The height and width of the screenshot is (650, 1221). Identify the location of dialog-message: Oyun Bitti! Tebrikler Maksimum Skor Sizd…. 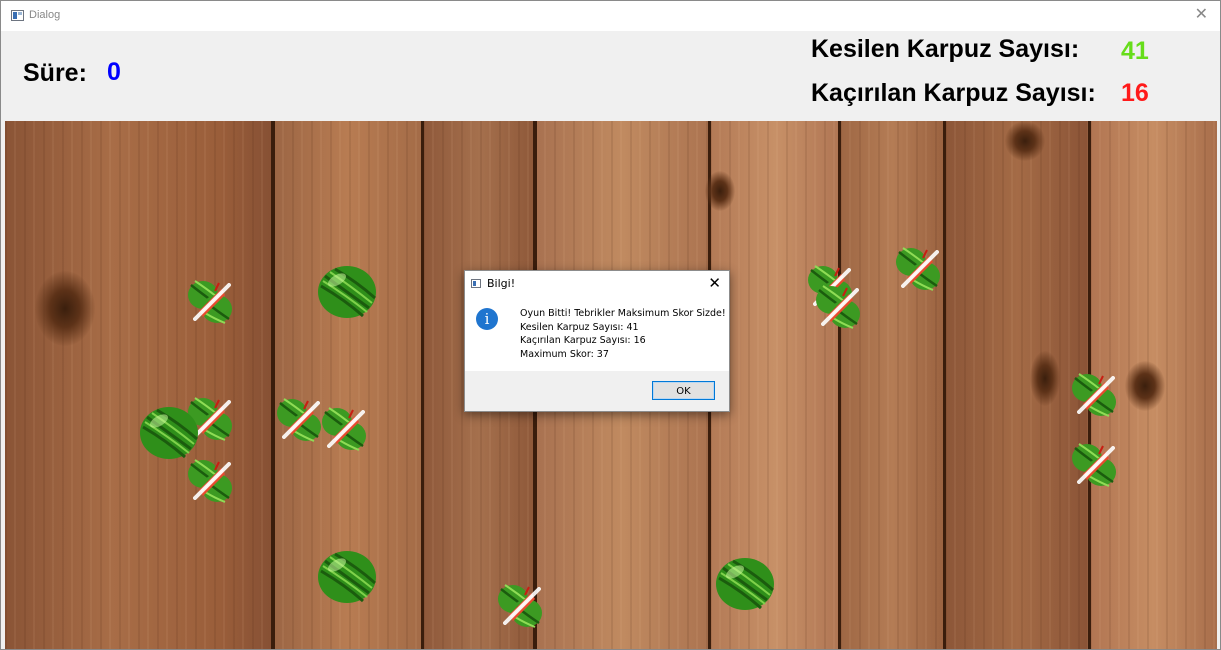
(623, 334).